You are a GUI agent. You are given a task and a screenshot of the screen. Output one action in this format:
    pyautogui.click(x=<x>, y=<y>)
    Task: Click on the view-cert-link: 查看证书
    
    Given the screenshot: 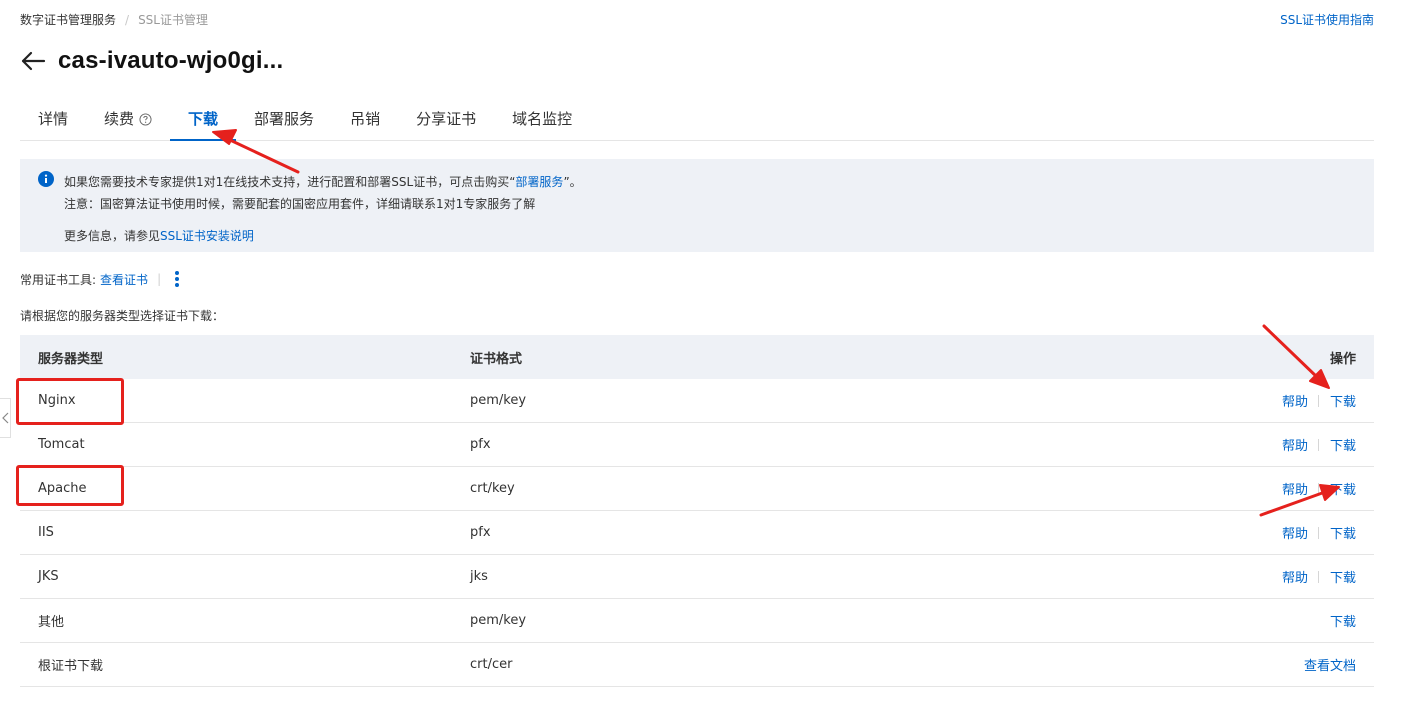 What is the action you would take?
    pyautogui.click(x=124, y=279)
    